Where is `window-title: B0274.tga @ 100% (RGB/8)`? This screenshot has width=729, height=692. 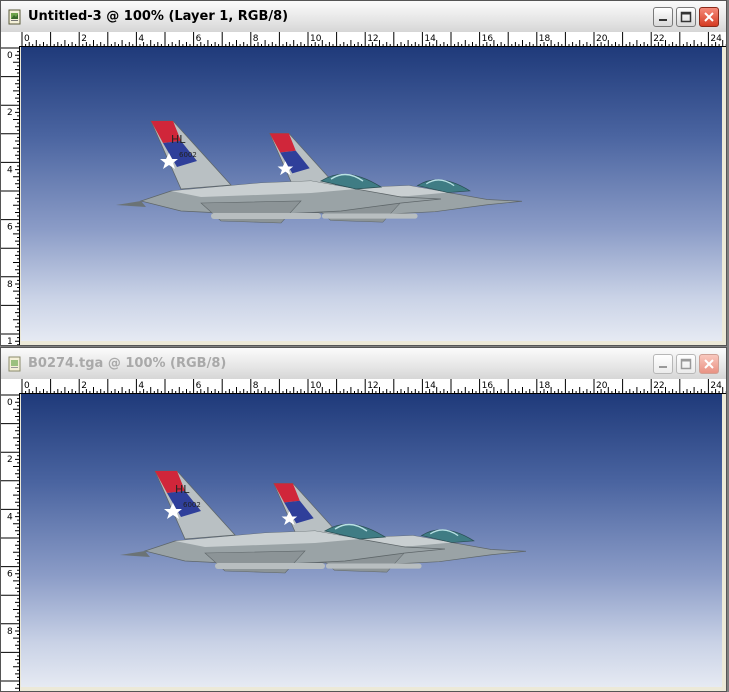
window-title: B0274.tga @ 100% (RGB/8) is located at coordinates (127, 363).